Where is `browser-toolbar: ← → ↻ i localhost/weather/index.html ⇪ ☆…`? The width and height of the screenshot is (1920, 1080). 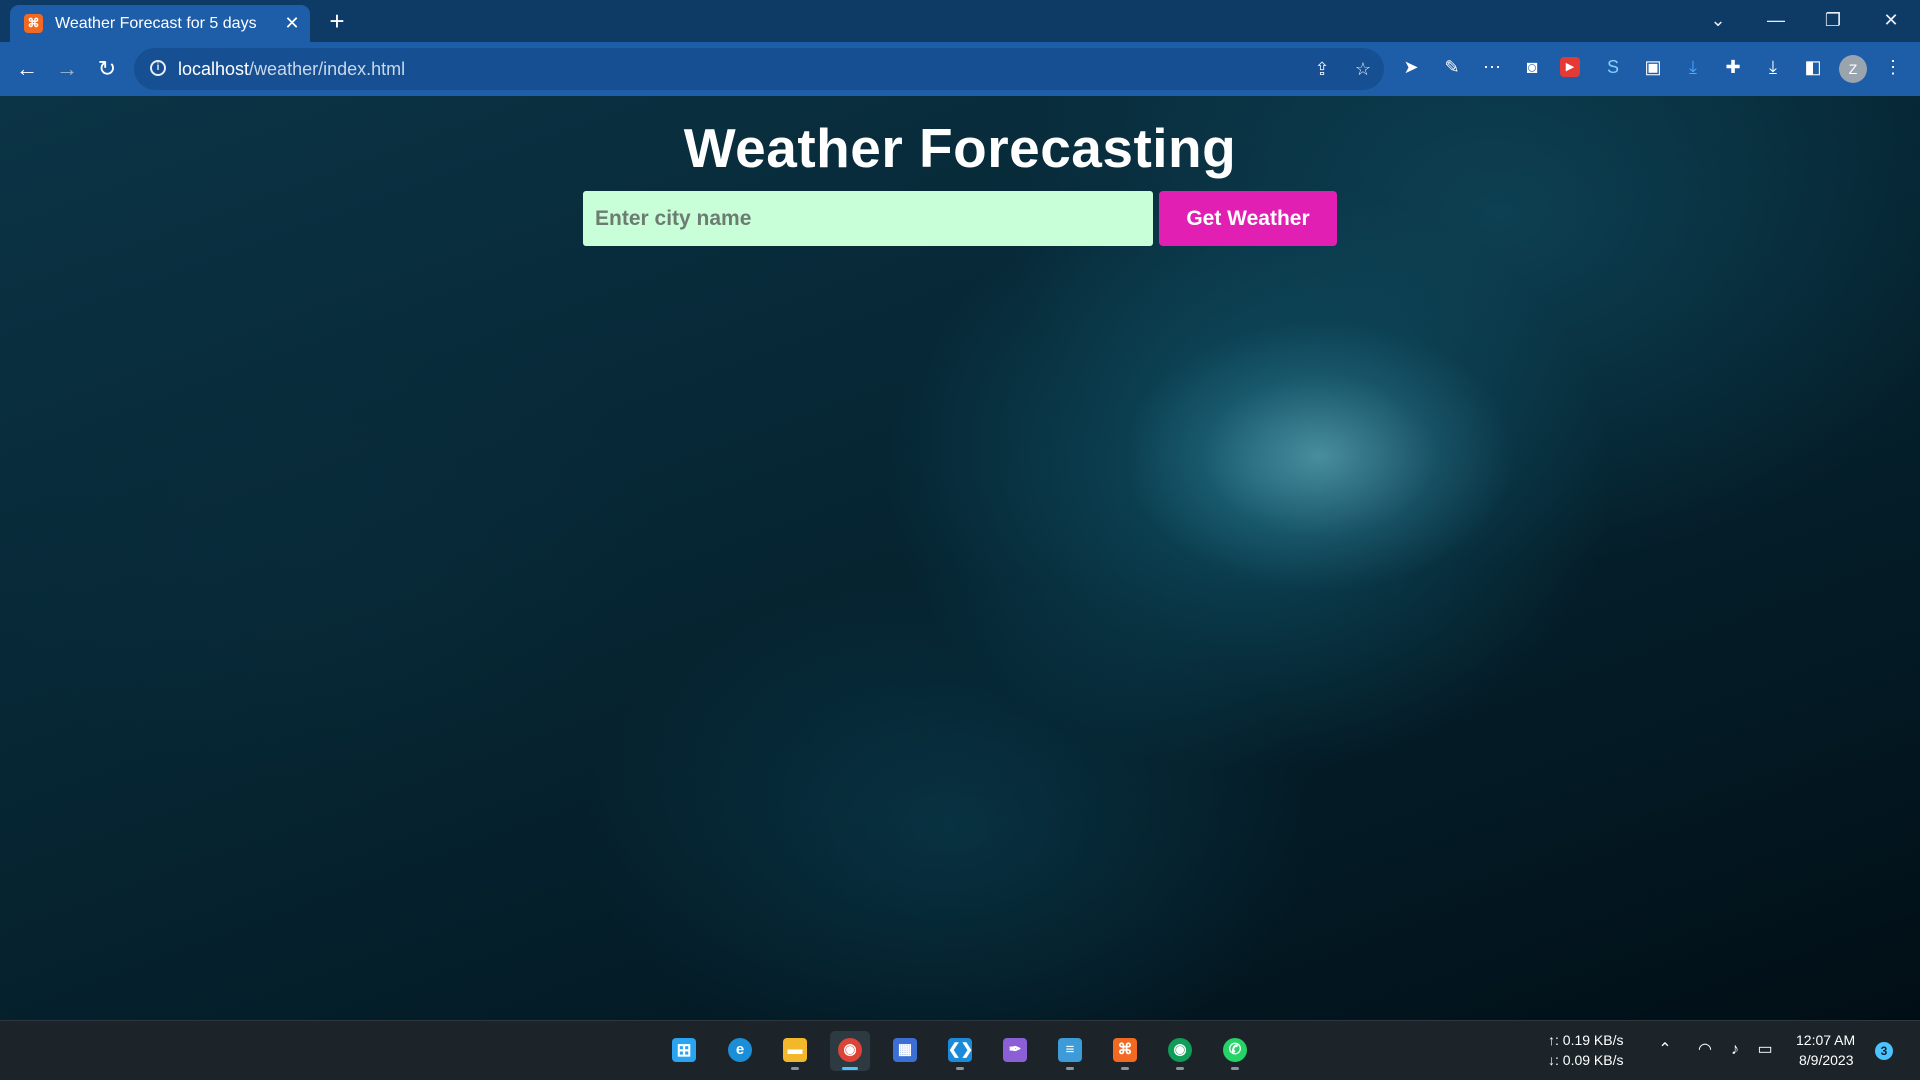
browser-toolbar: ← → ↻ i localhost/weather/index.html ⇪ ☆… is located at coordinates (960, 69).